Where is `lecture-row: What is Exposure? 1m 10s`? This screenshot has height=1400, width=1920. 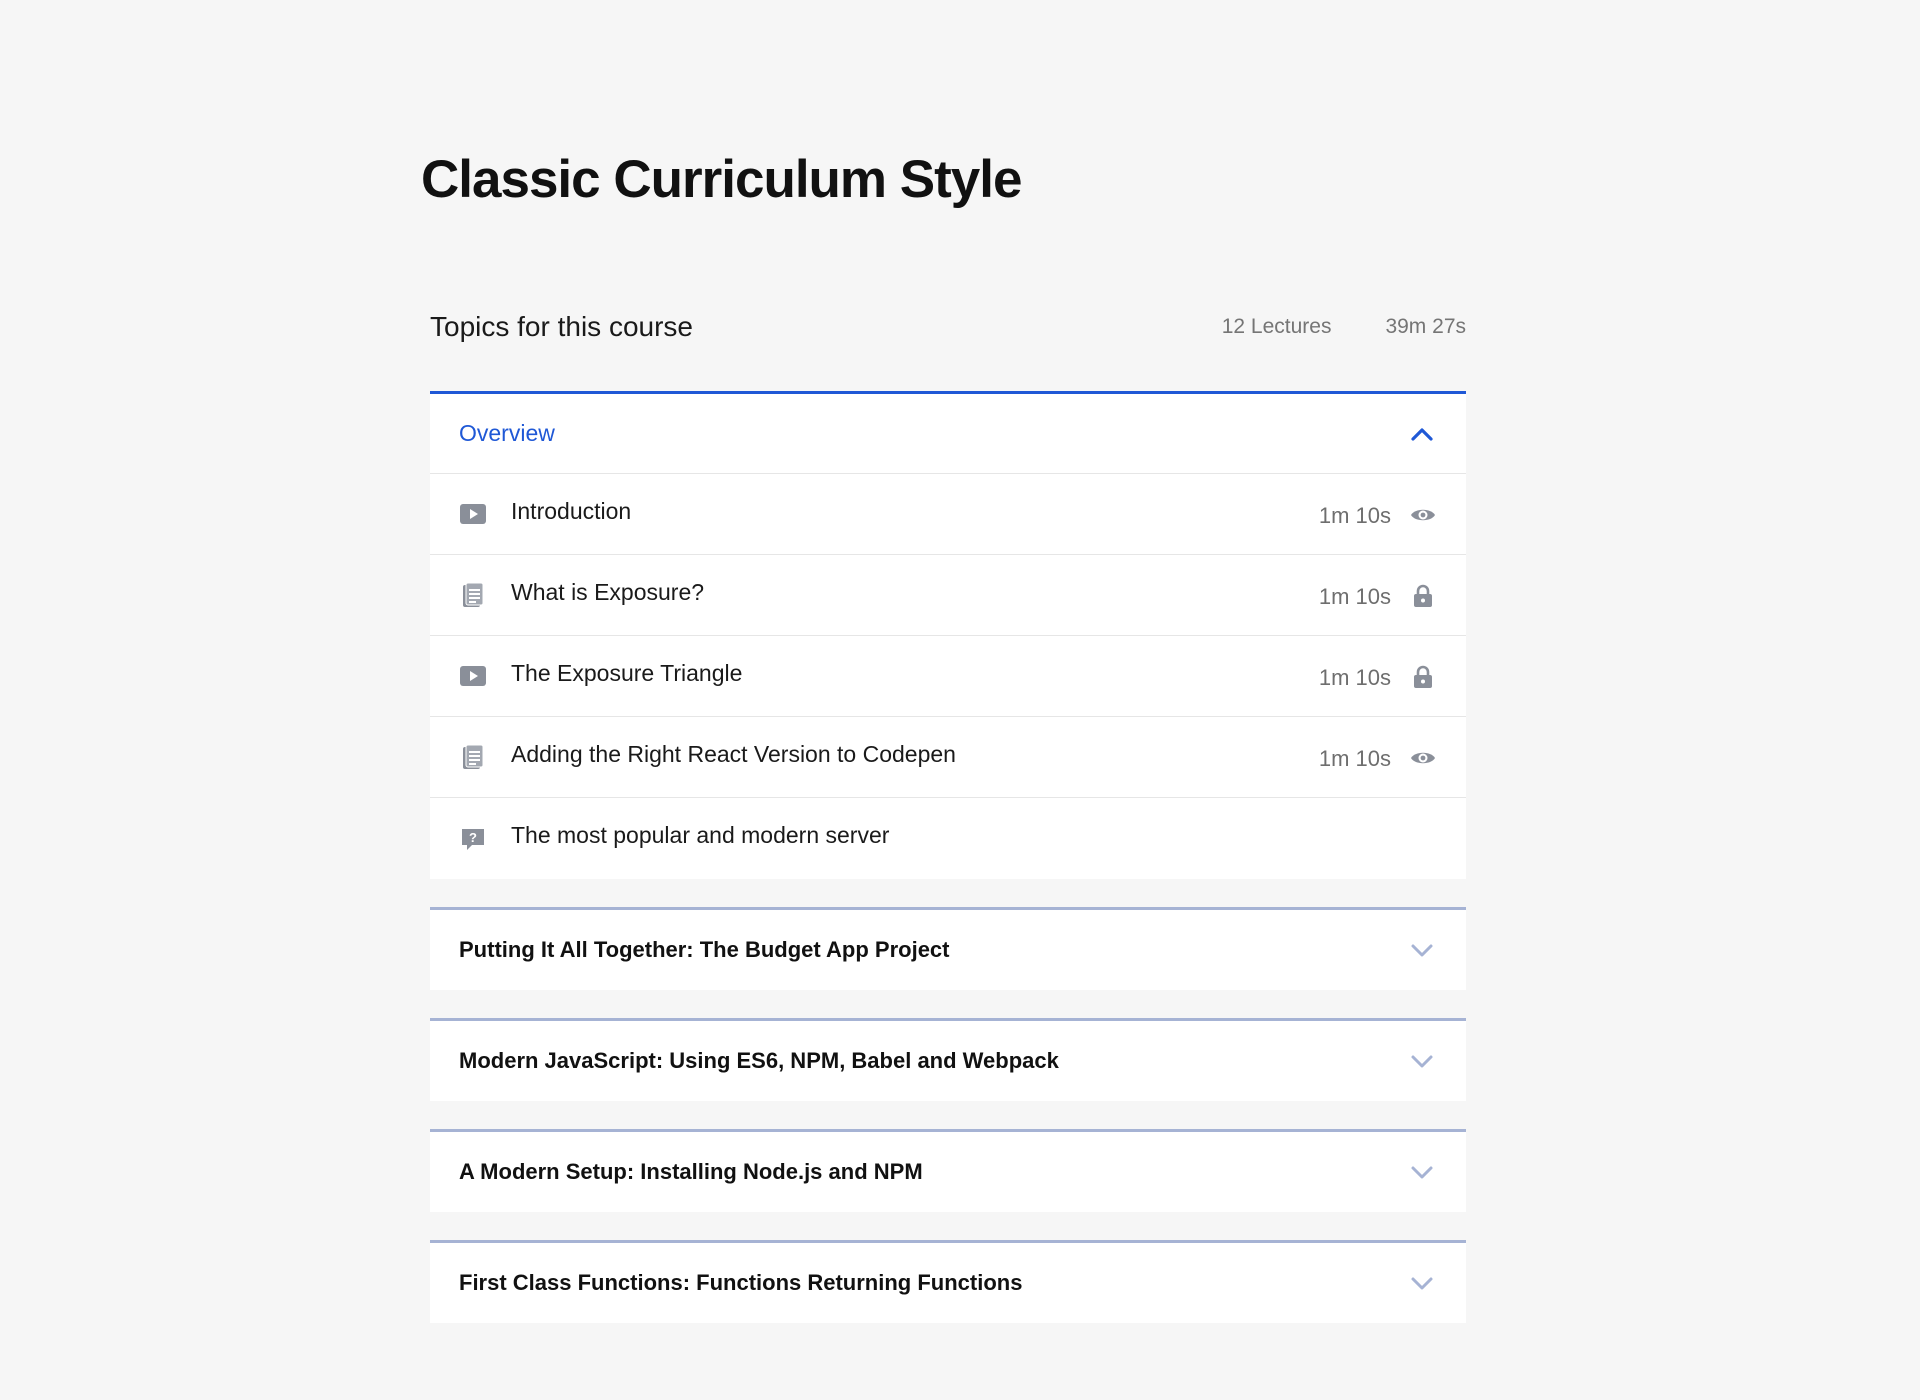
lecture-row: What is Exposure? 1m 10s is located at coordinates (948, 595).